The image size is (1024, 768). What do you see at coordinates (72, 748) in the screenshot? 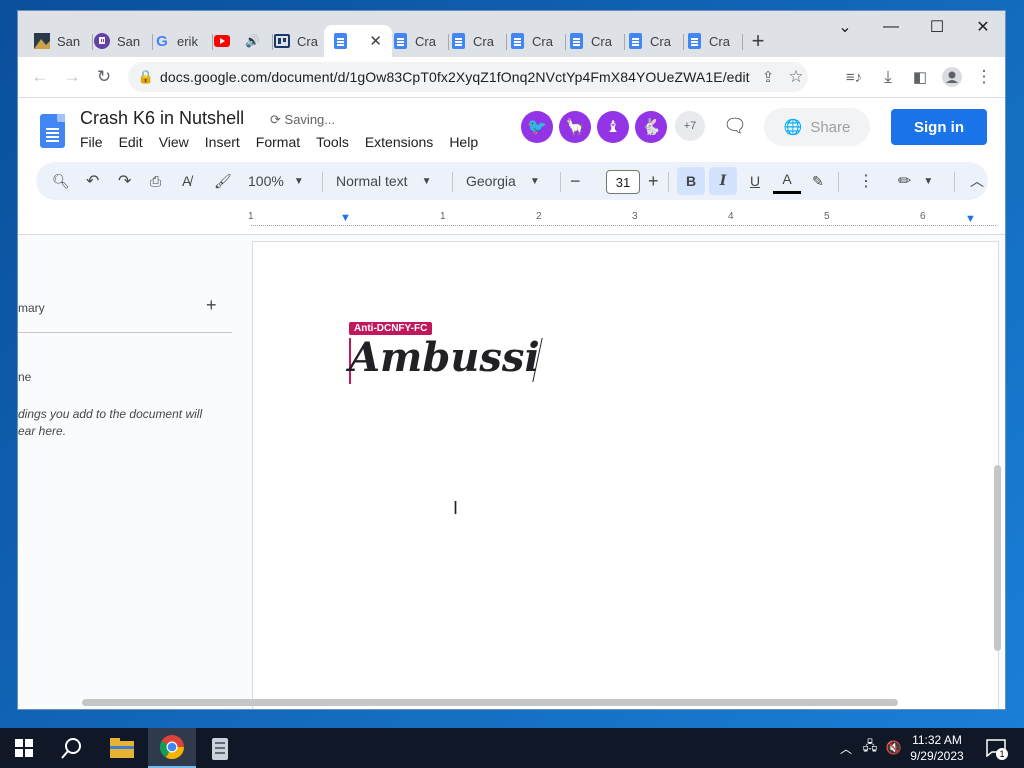
I see `search-icon` at bounding box center [72, 748].